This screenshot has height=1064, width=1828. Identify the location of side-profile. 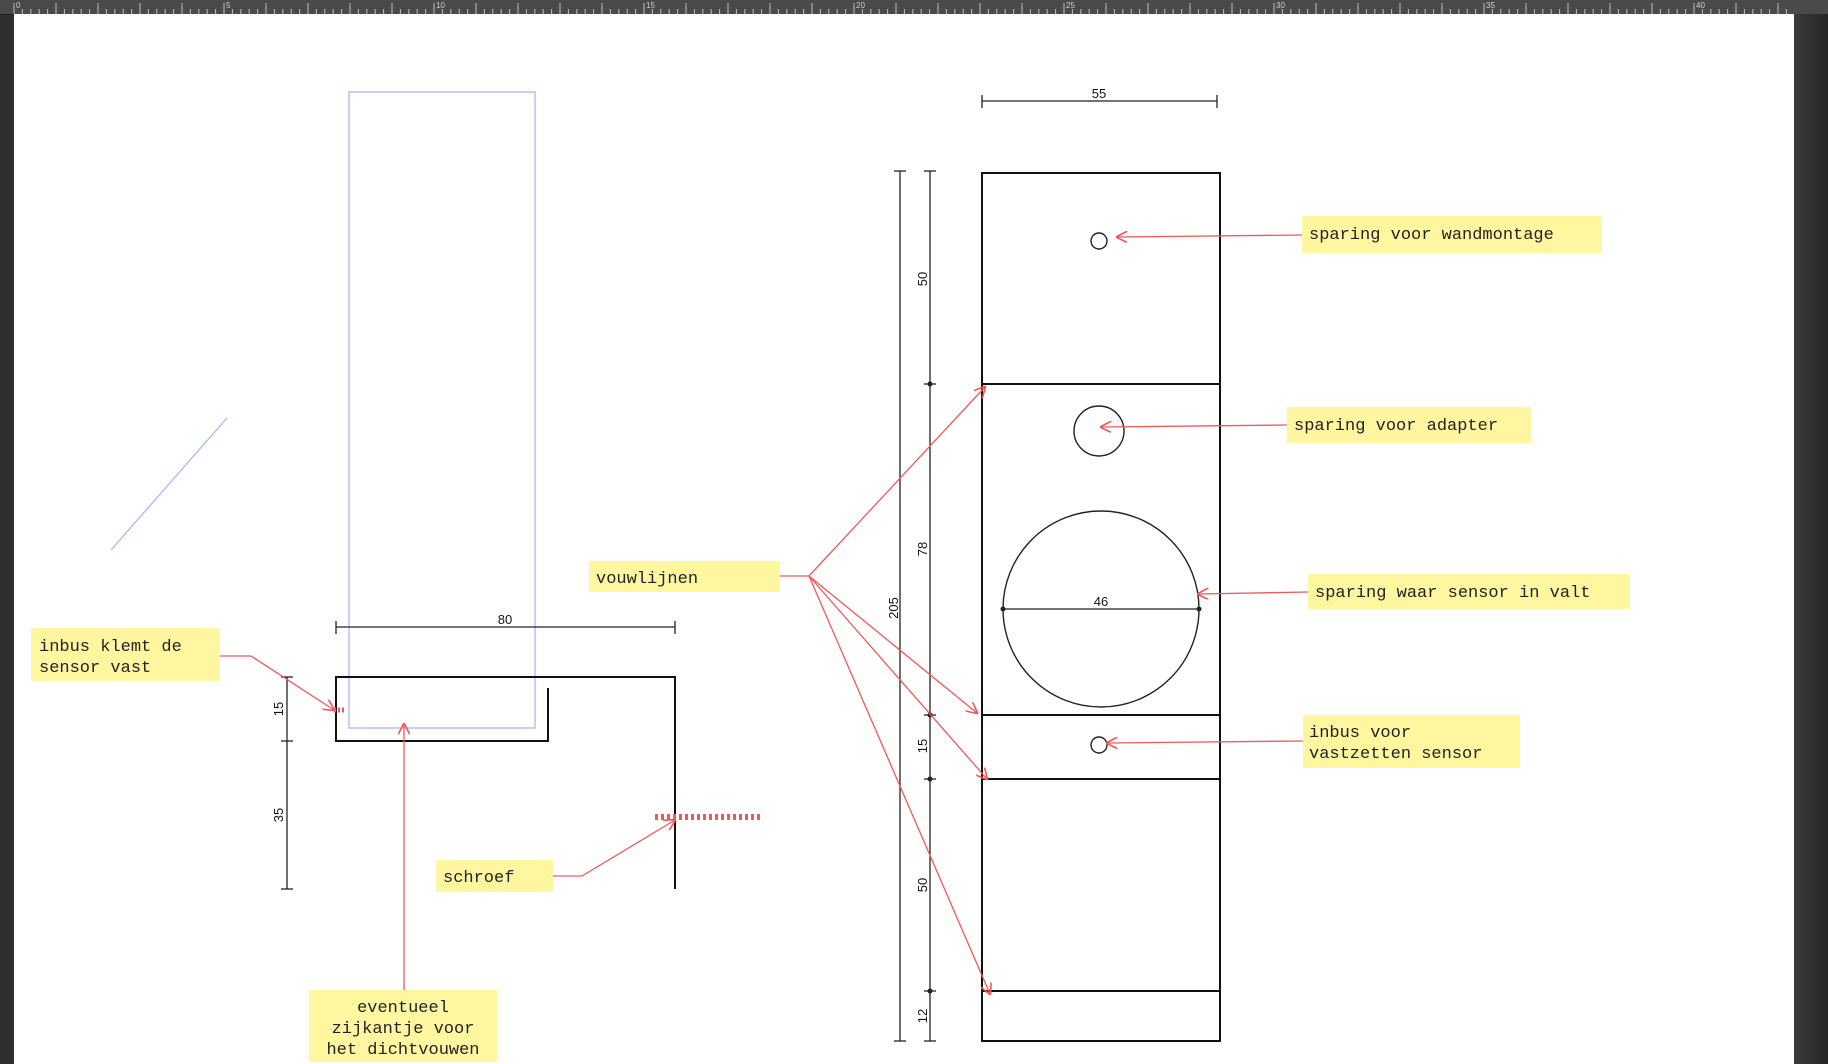
(505, 782).